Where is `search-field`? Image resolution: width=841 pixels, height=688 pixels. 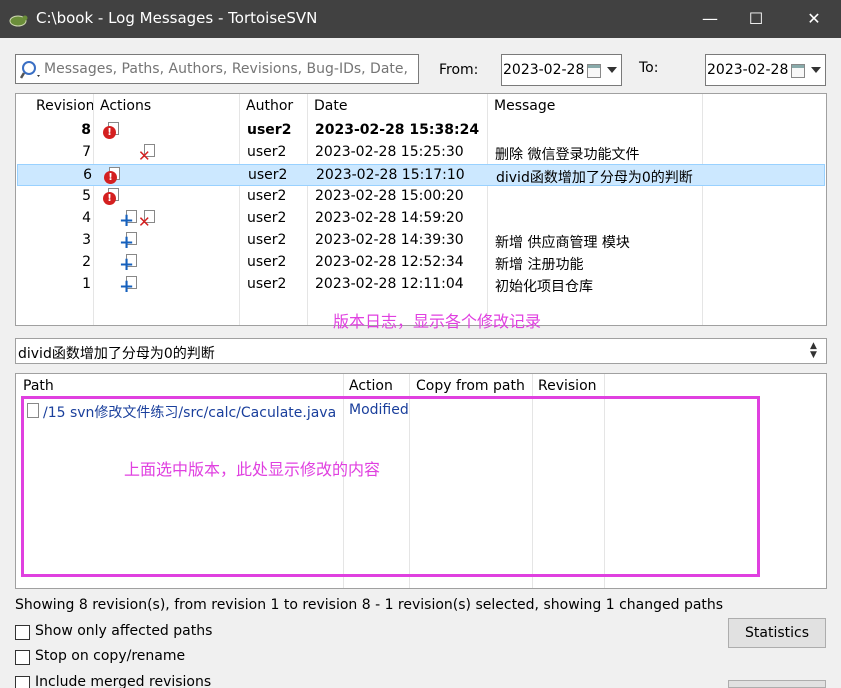 search-field is located at coordinates (217, 69).